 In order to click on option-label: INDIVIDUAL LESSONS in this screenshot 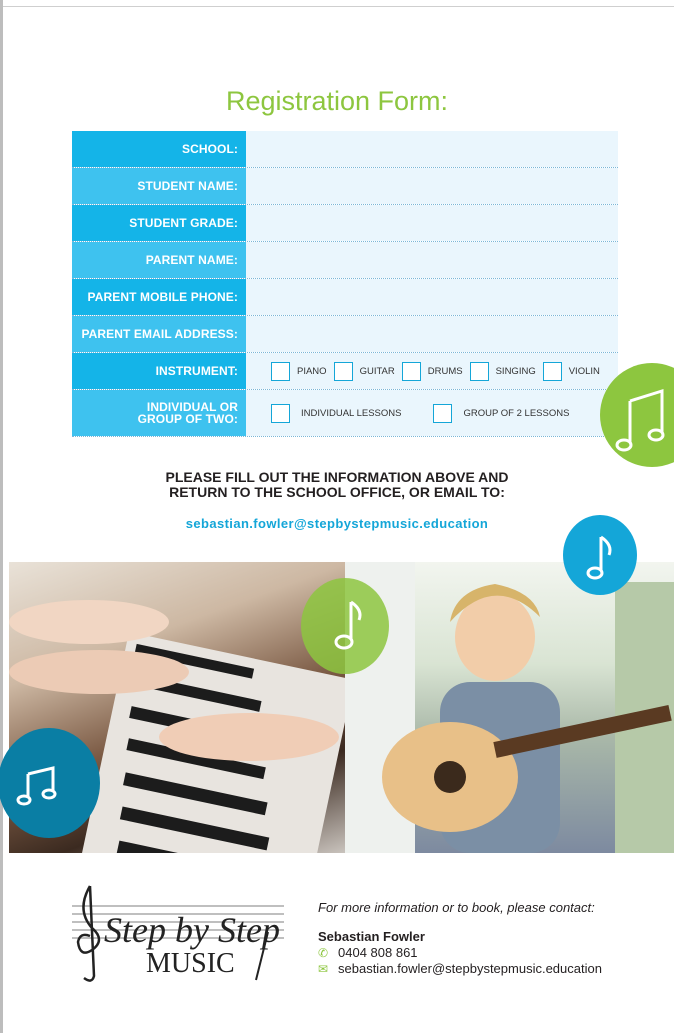, I will do `click(351, 413)`.